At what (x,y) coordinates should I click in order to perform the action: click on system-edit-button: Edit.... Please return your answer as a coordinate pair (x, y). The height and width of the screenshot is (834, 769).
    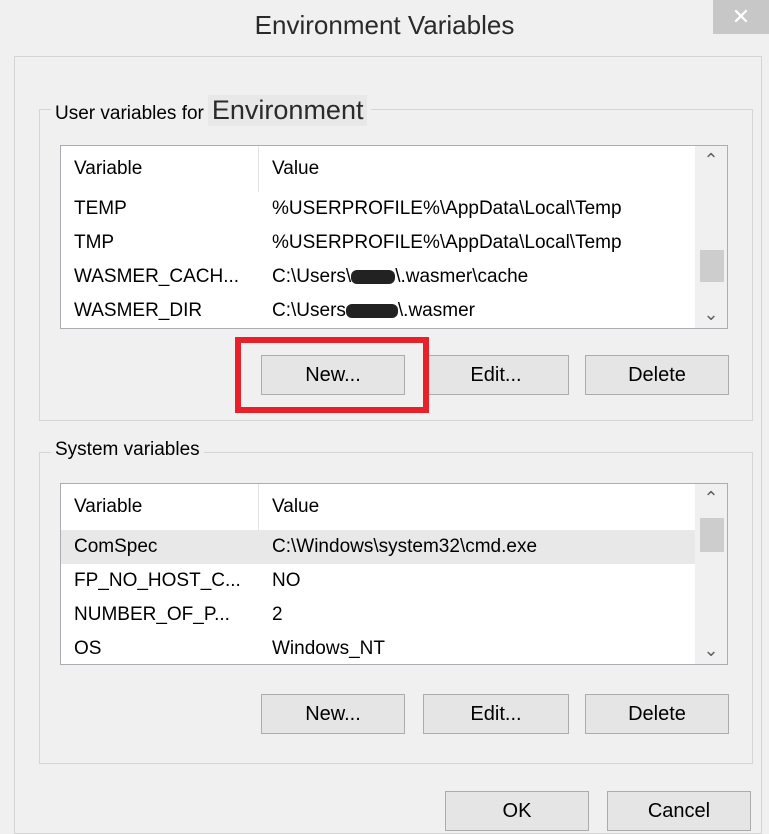
    Looking at the image, I should click on (496, 714).